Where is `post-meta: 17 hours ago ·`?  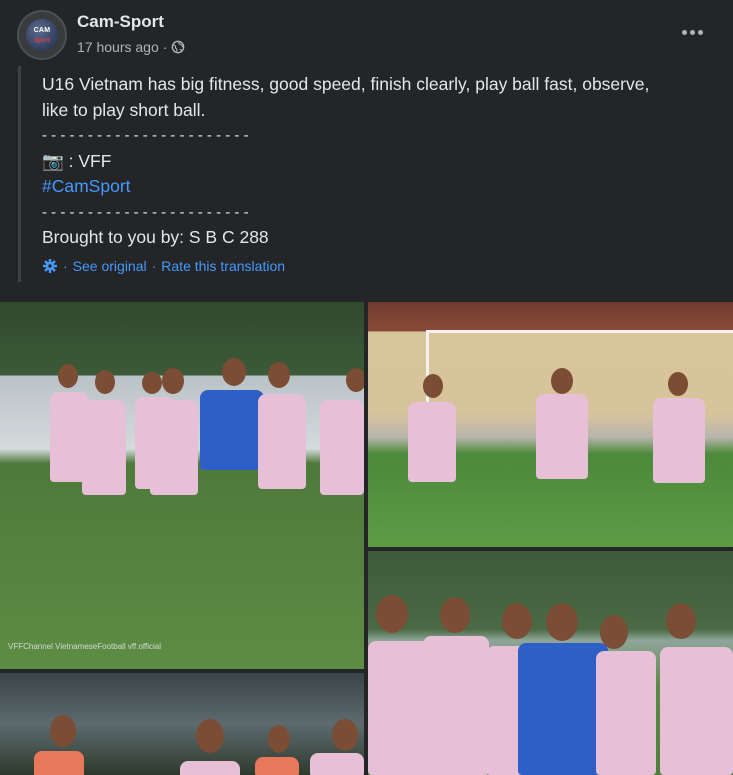
post-meta: 17 hours ago · is located at coordinates (131, 47).